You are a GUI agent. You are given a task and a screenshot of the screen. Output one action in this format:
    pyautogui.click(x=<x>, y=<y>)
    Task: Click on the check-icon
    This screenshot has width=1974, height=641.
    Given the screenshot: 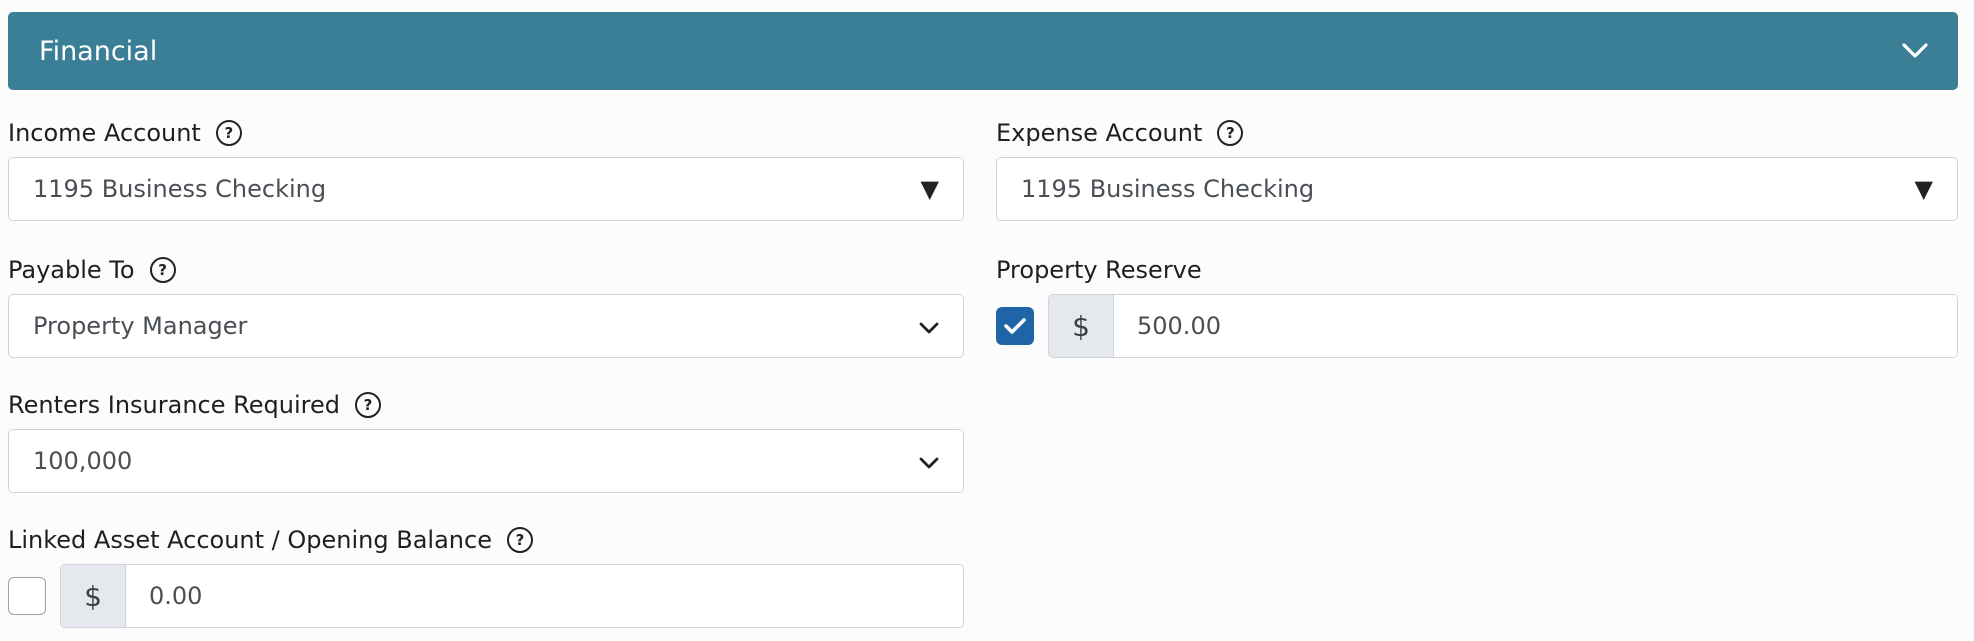 What is the action you would take?
    pyautogui.click(x=1015, y=326)
    